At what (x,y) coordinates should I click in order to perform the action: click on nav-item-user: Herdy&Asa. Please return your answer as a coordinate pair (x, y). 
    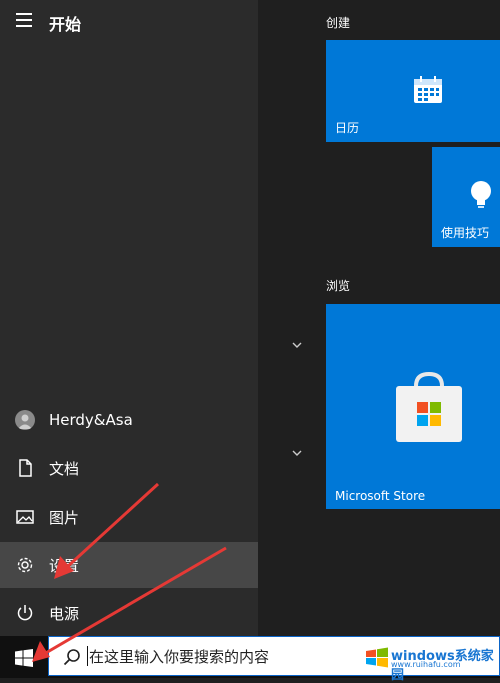
    Looking at the image, I should click on (129, 421).